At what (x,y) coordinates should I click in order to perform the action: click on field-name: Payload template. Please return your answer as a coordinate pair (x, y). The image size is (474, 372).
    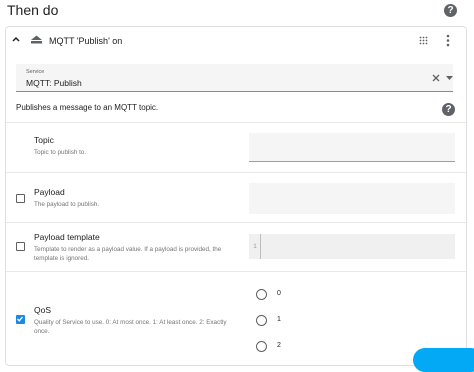
    Looking at the image, I should click on (67, 237).